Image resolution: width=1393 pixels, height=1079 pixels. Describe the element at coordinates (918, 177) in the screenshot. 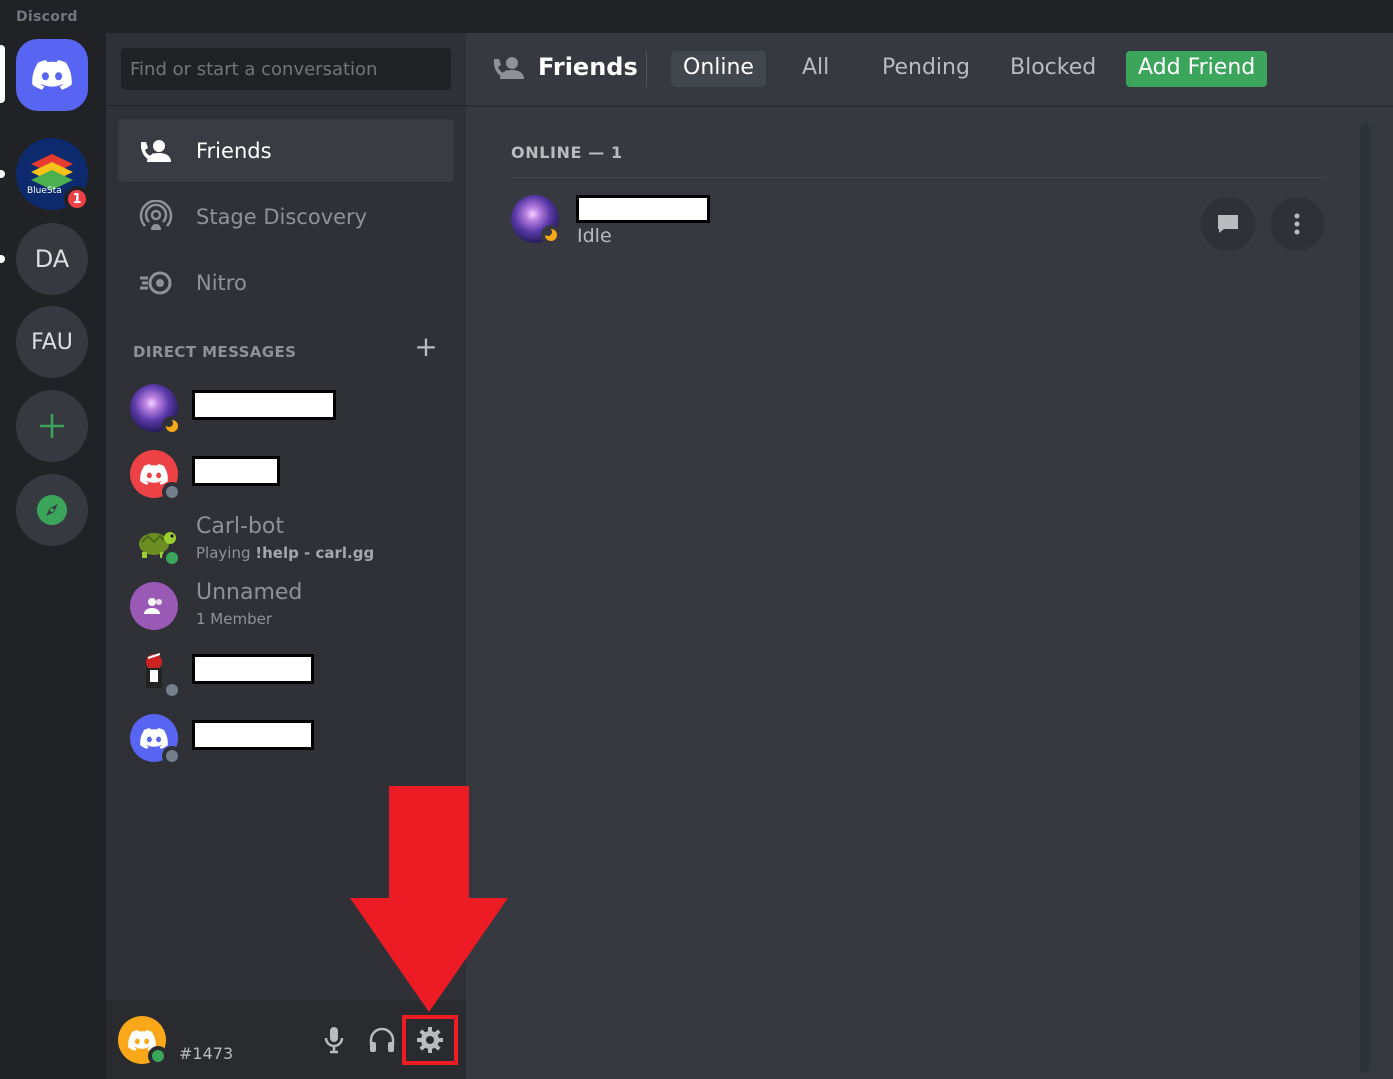

I see `divider` at that location.